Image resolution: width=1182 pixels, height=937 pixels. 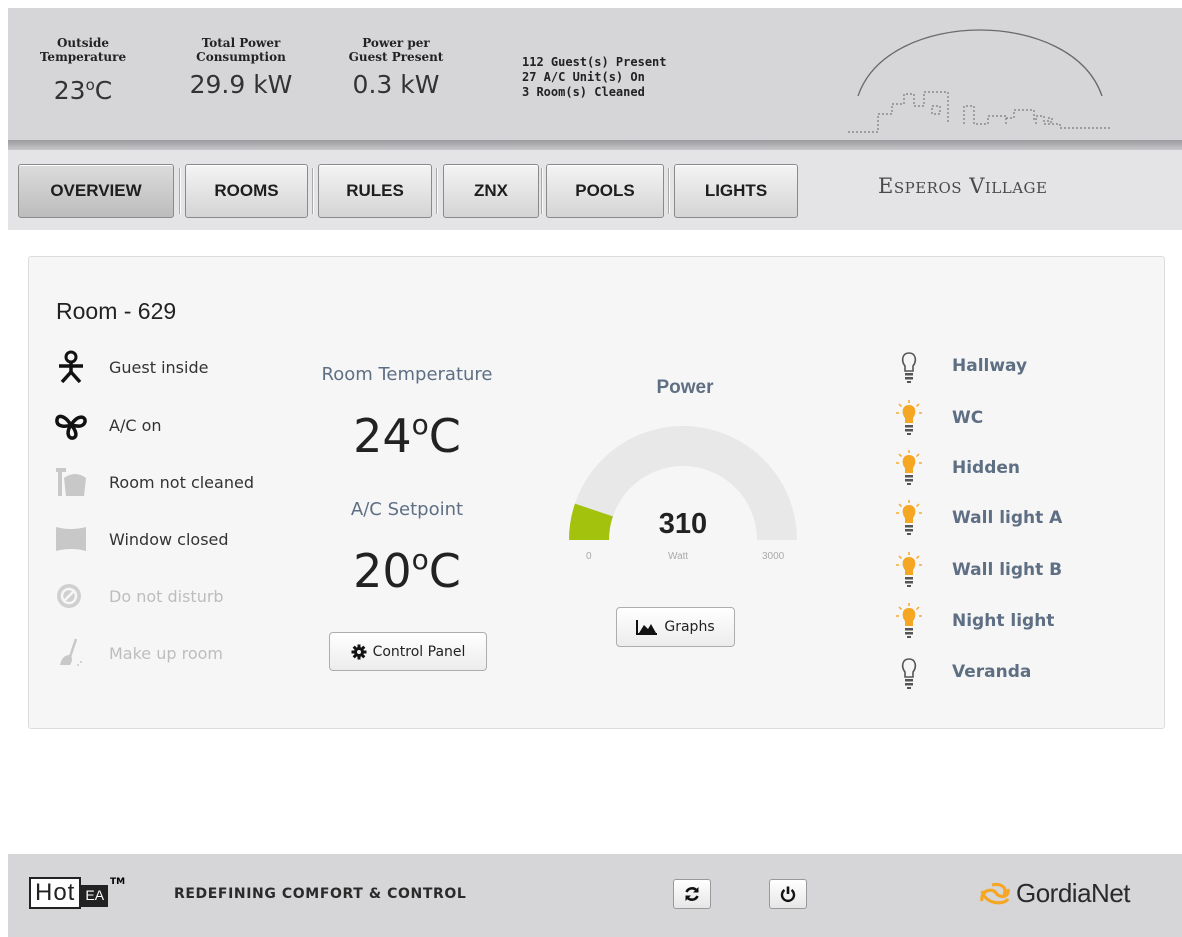 What do you see at coordinates (83, 71) in the screenshot?
I see `outside-temperature-stat: Outside Temperature 23oC` at bounding box center [83, 71].